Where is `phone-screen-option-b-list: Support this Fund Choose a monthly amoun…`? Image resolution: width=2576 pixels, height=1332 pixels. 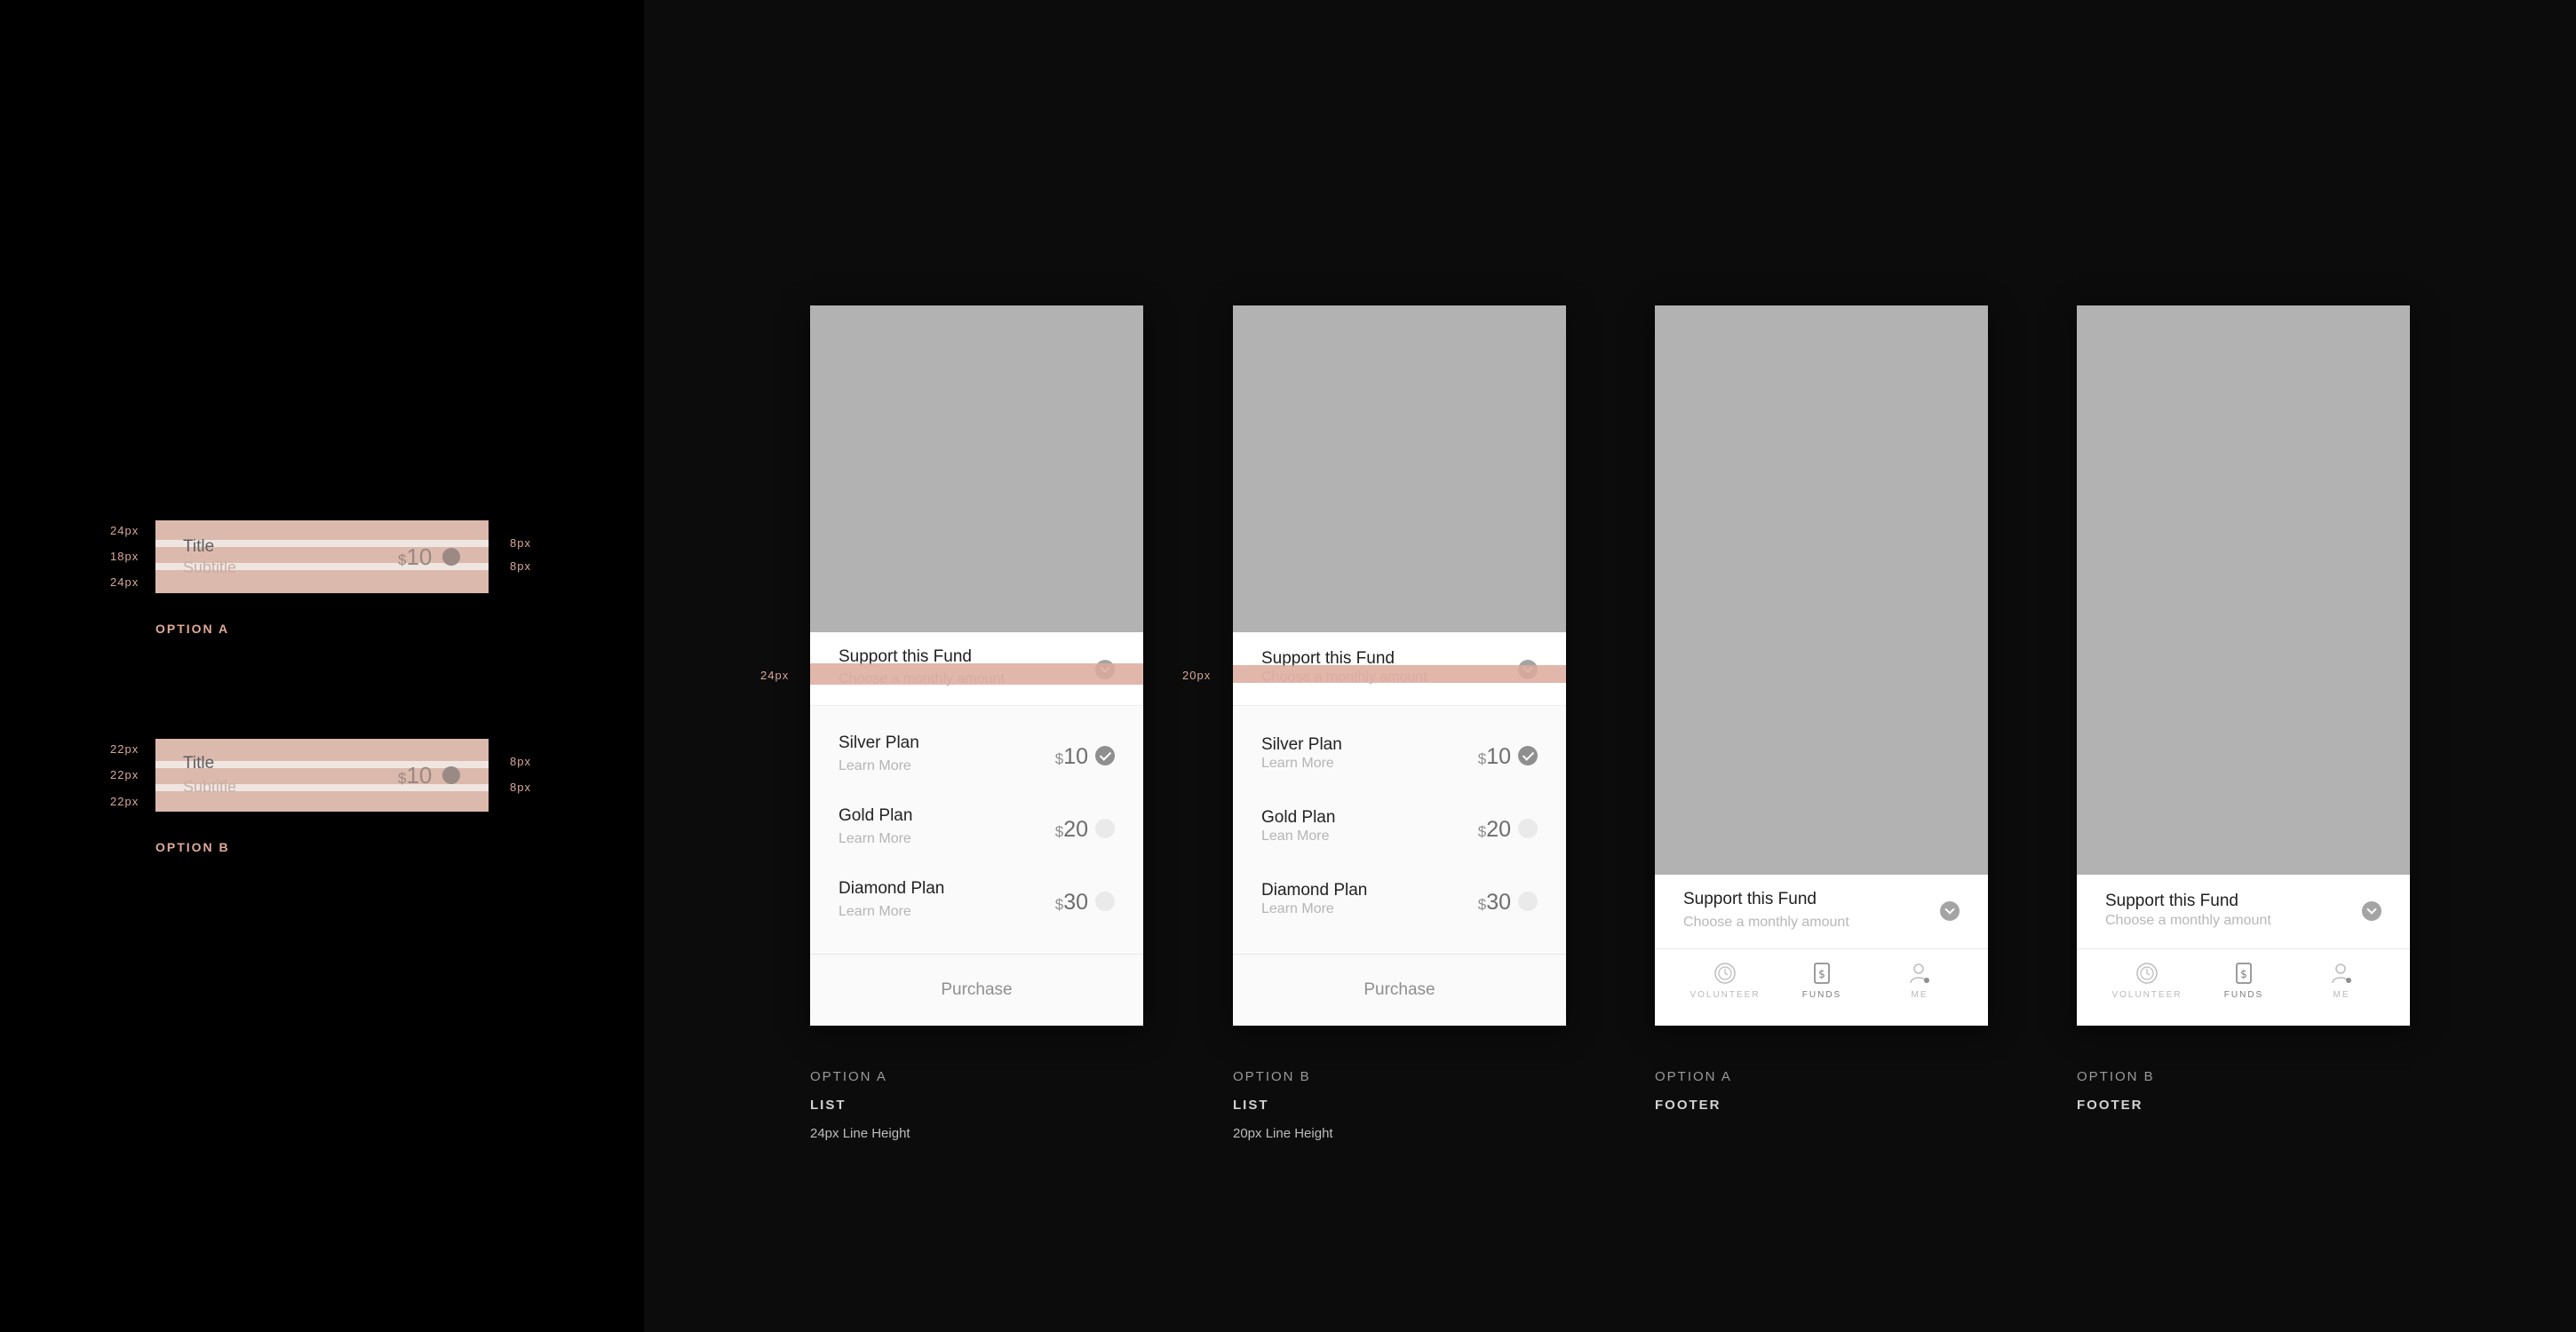 phone-screen-option-b-list: Support this Fund Choose a monthly amoun… is located at coordinates (1399, 665).